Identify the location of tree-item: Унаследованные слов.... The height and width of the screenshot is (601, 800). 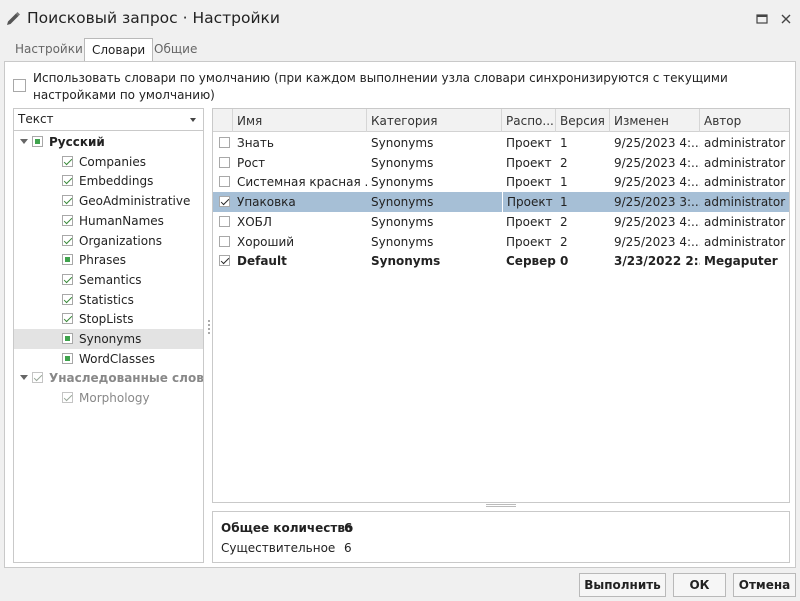
(108, 378).